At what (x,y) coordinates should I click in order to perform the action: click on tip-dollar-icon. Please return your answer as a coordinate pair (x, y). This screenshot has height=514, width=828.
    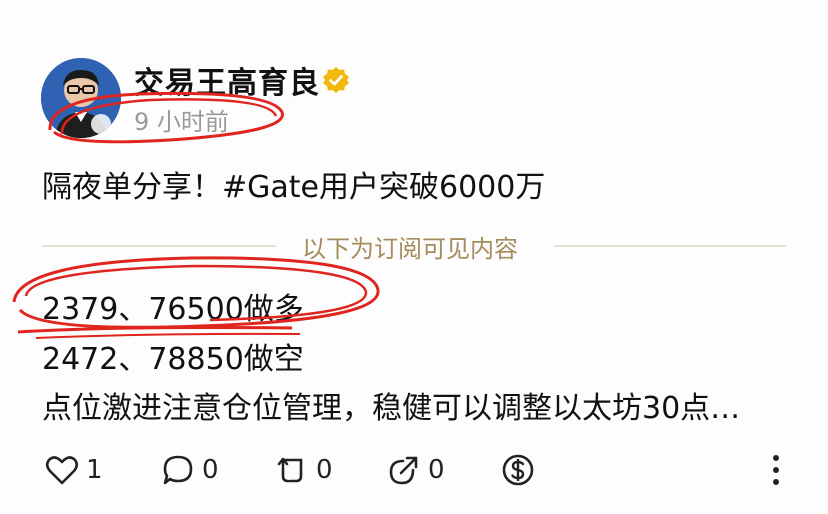
    Looking at the image, I should click on (518, 470).